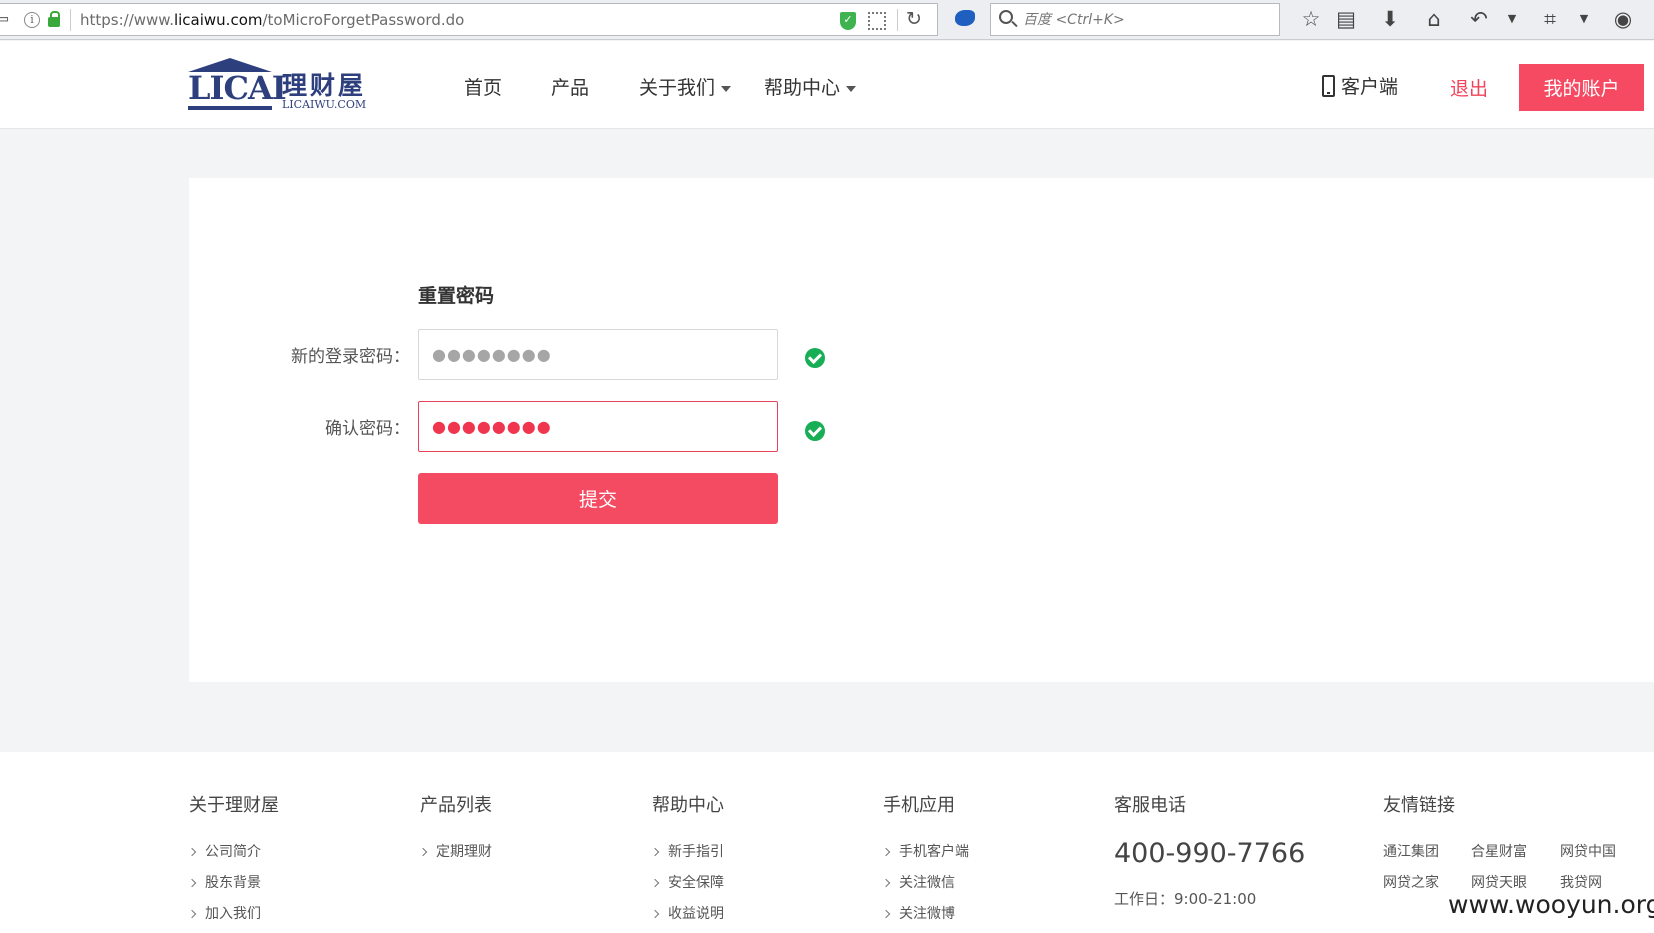 This screenshot has width=1654, height=933. What do you see at coordinates (965, 18) in the screenshot?
I see `extension-icon` at bounding box center [965, 18].